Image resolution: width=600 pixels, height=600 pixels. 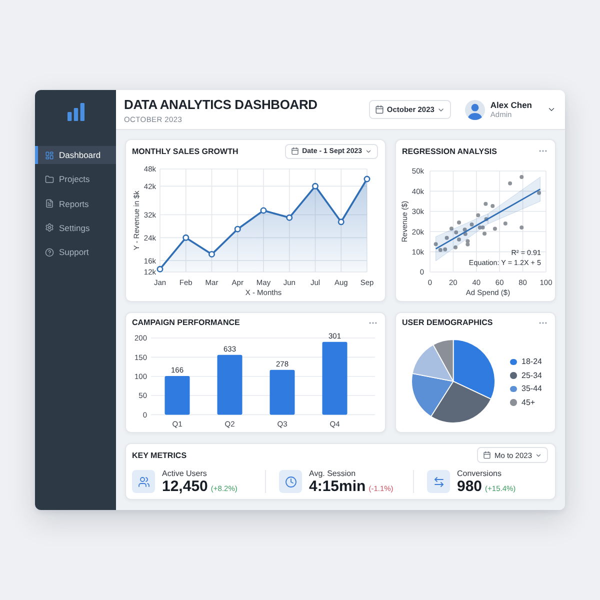 I want to click on nav-item: Reports, so click(x=75, y=203).